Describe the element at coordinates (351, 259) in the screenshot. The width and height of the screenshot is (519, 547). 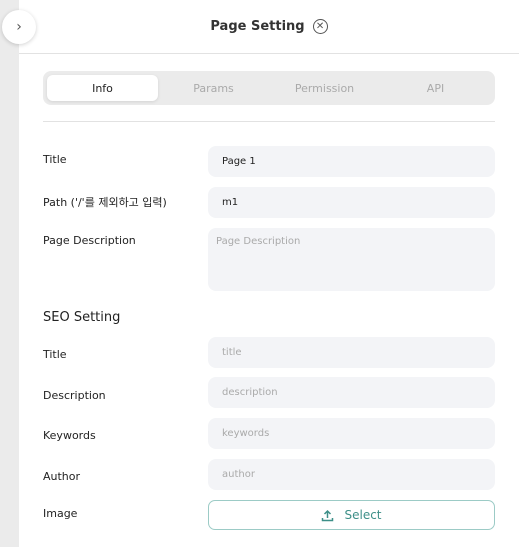
I see `page-description-input` at that location.